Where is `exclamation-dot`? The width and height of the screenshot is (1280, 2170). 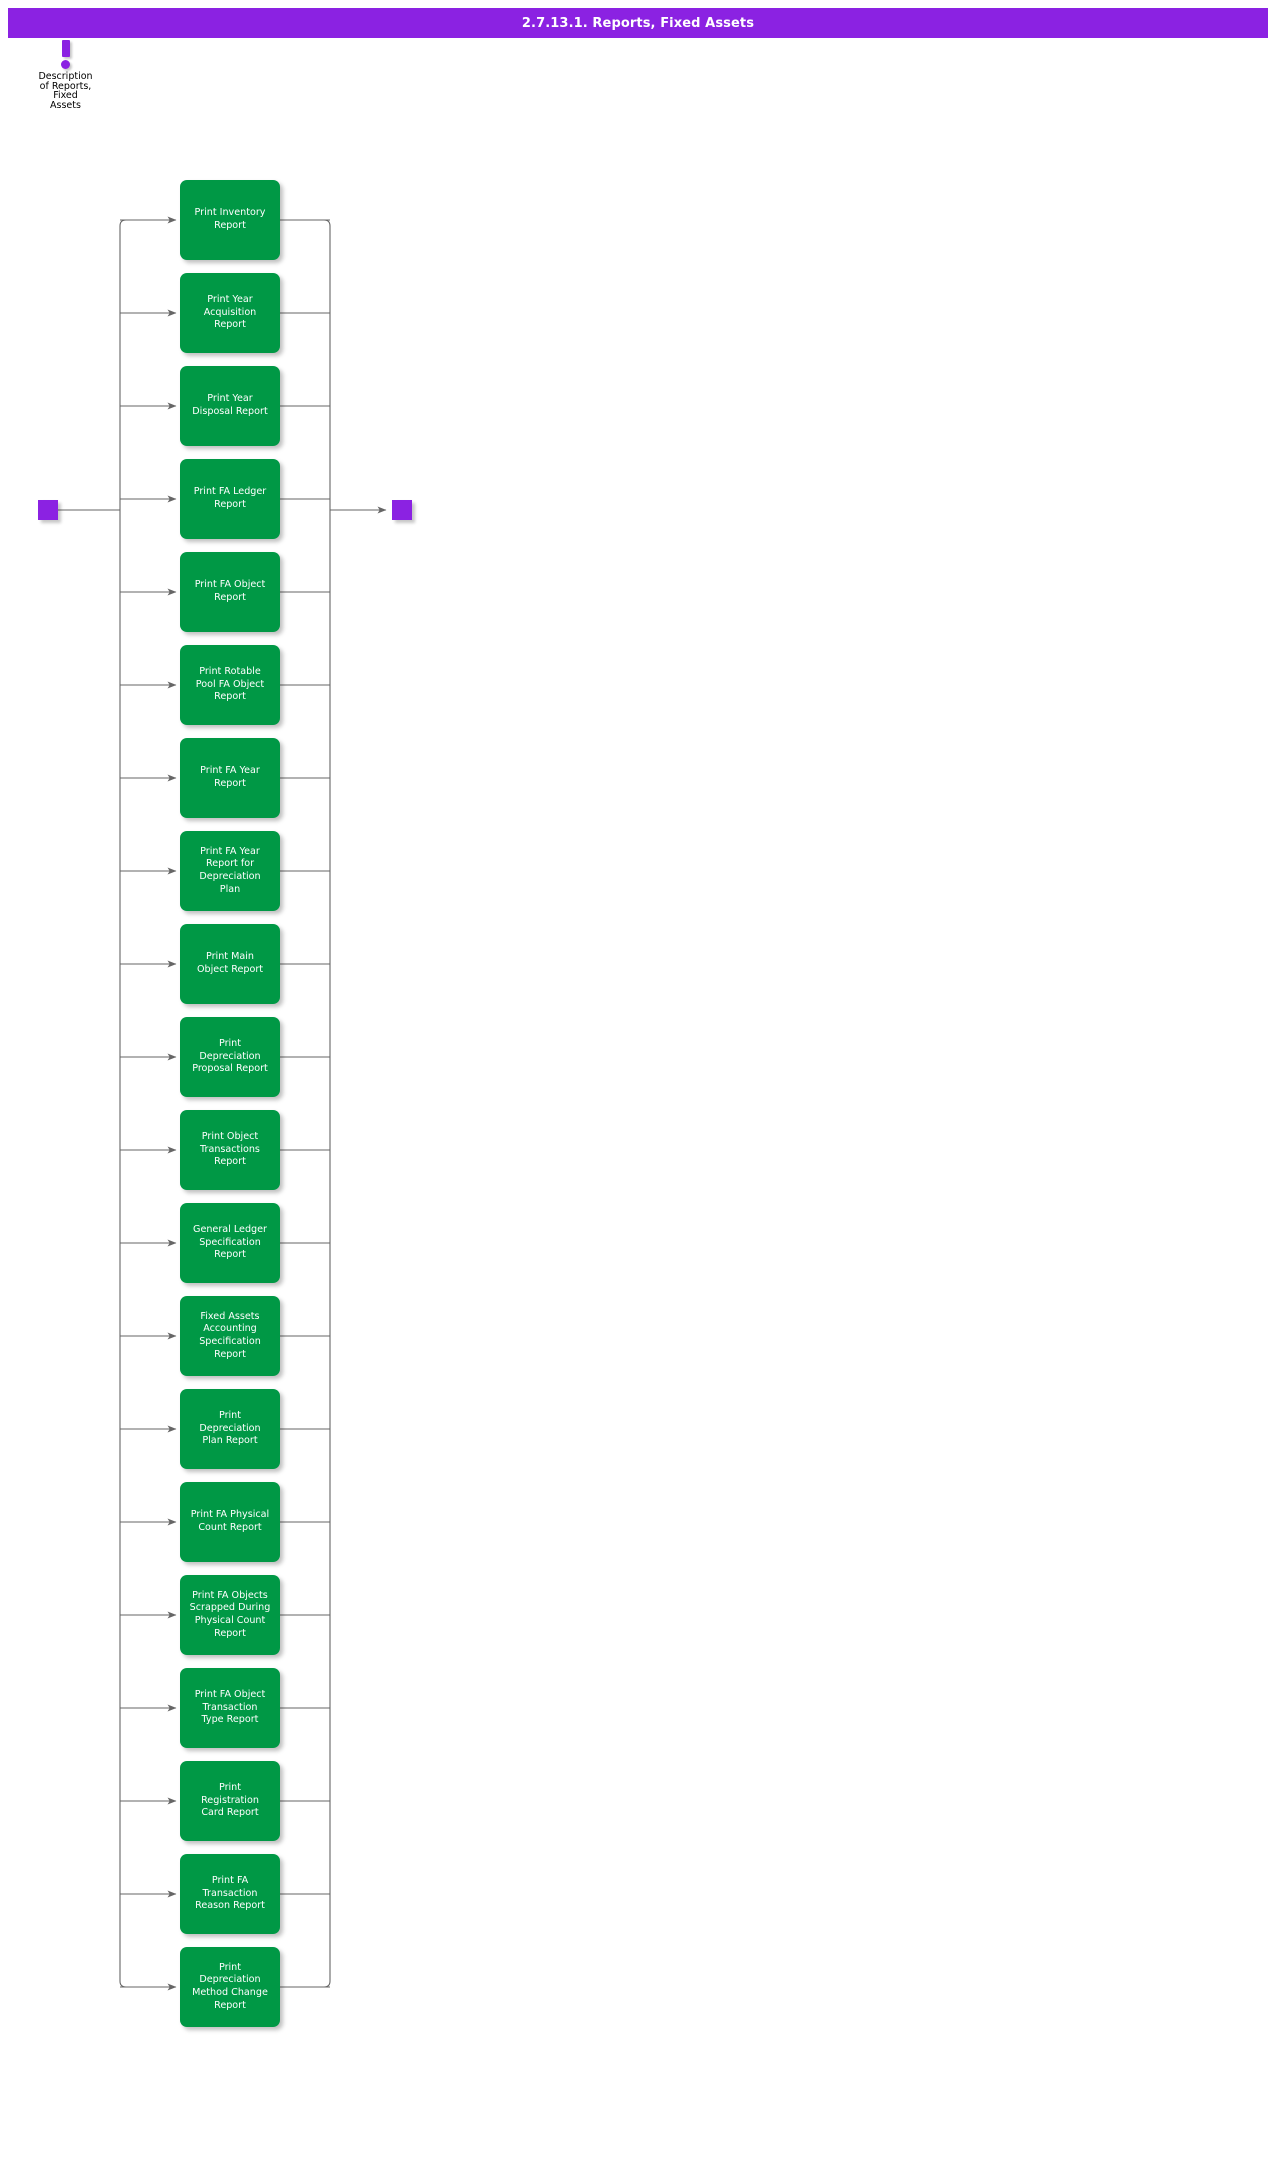 exclamation-dot is located at coordinates (65, 64).